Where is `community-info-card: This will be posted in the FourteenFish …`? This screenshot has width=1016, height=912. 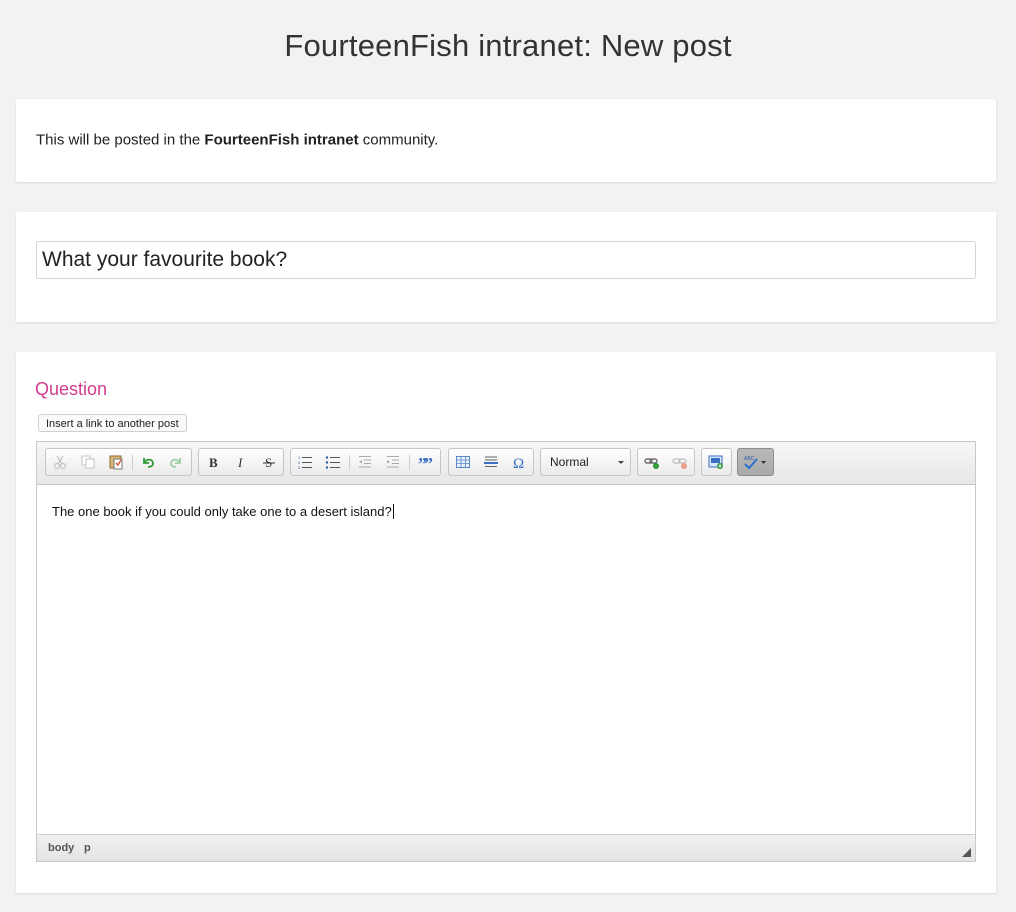 community-info-card: This will be posted in the FourteenFish … is located at coordinates (506, 140).